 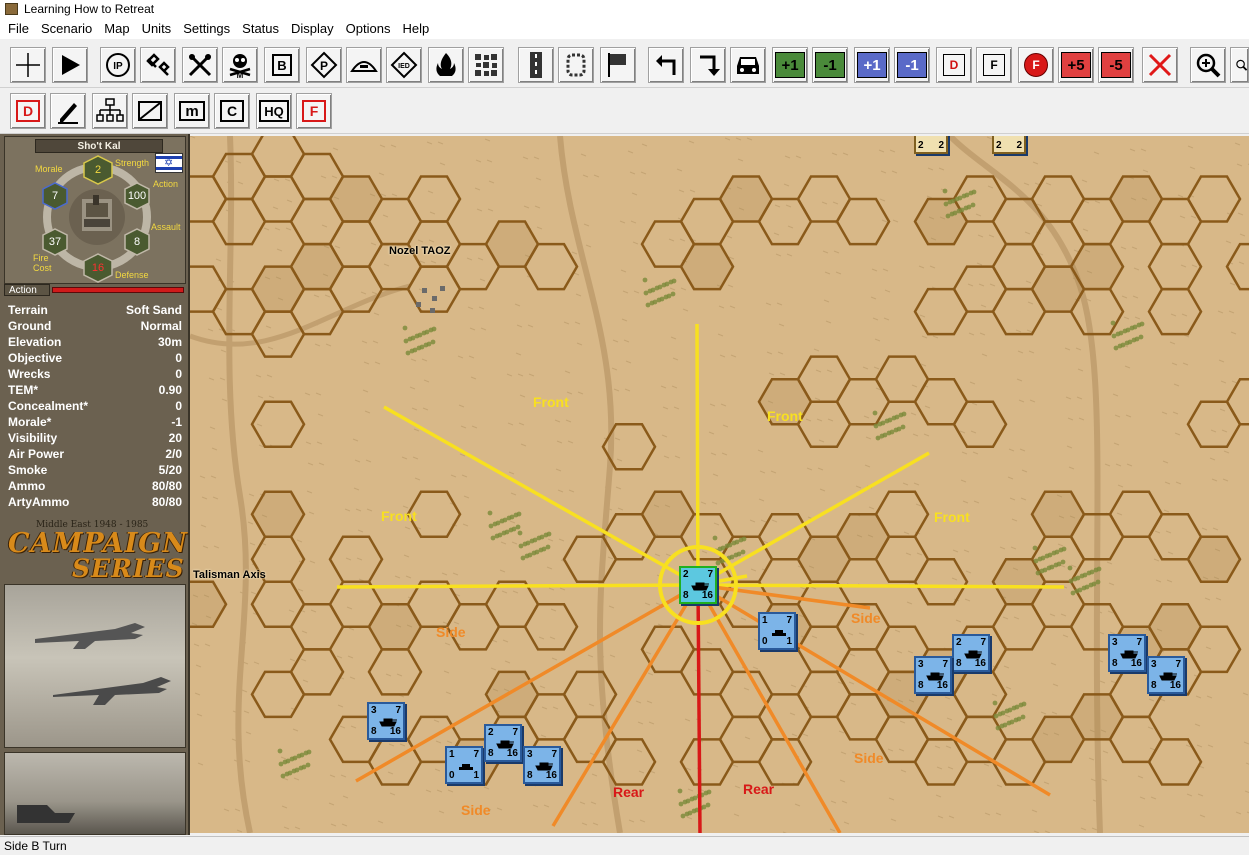 I want to click on ied-button: IED, so click(x=404, y=65).